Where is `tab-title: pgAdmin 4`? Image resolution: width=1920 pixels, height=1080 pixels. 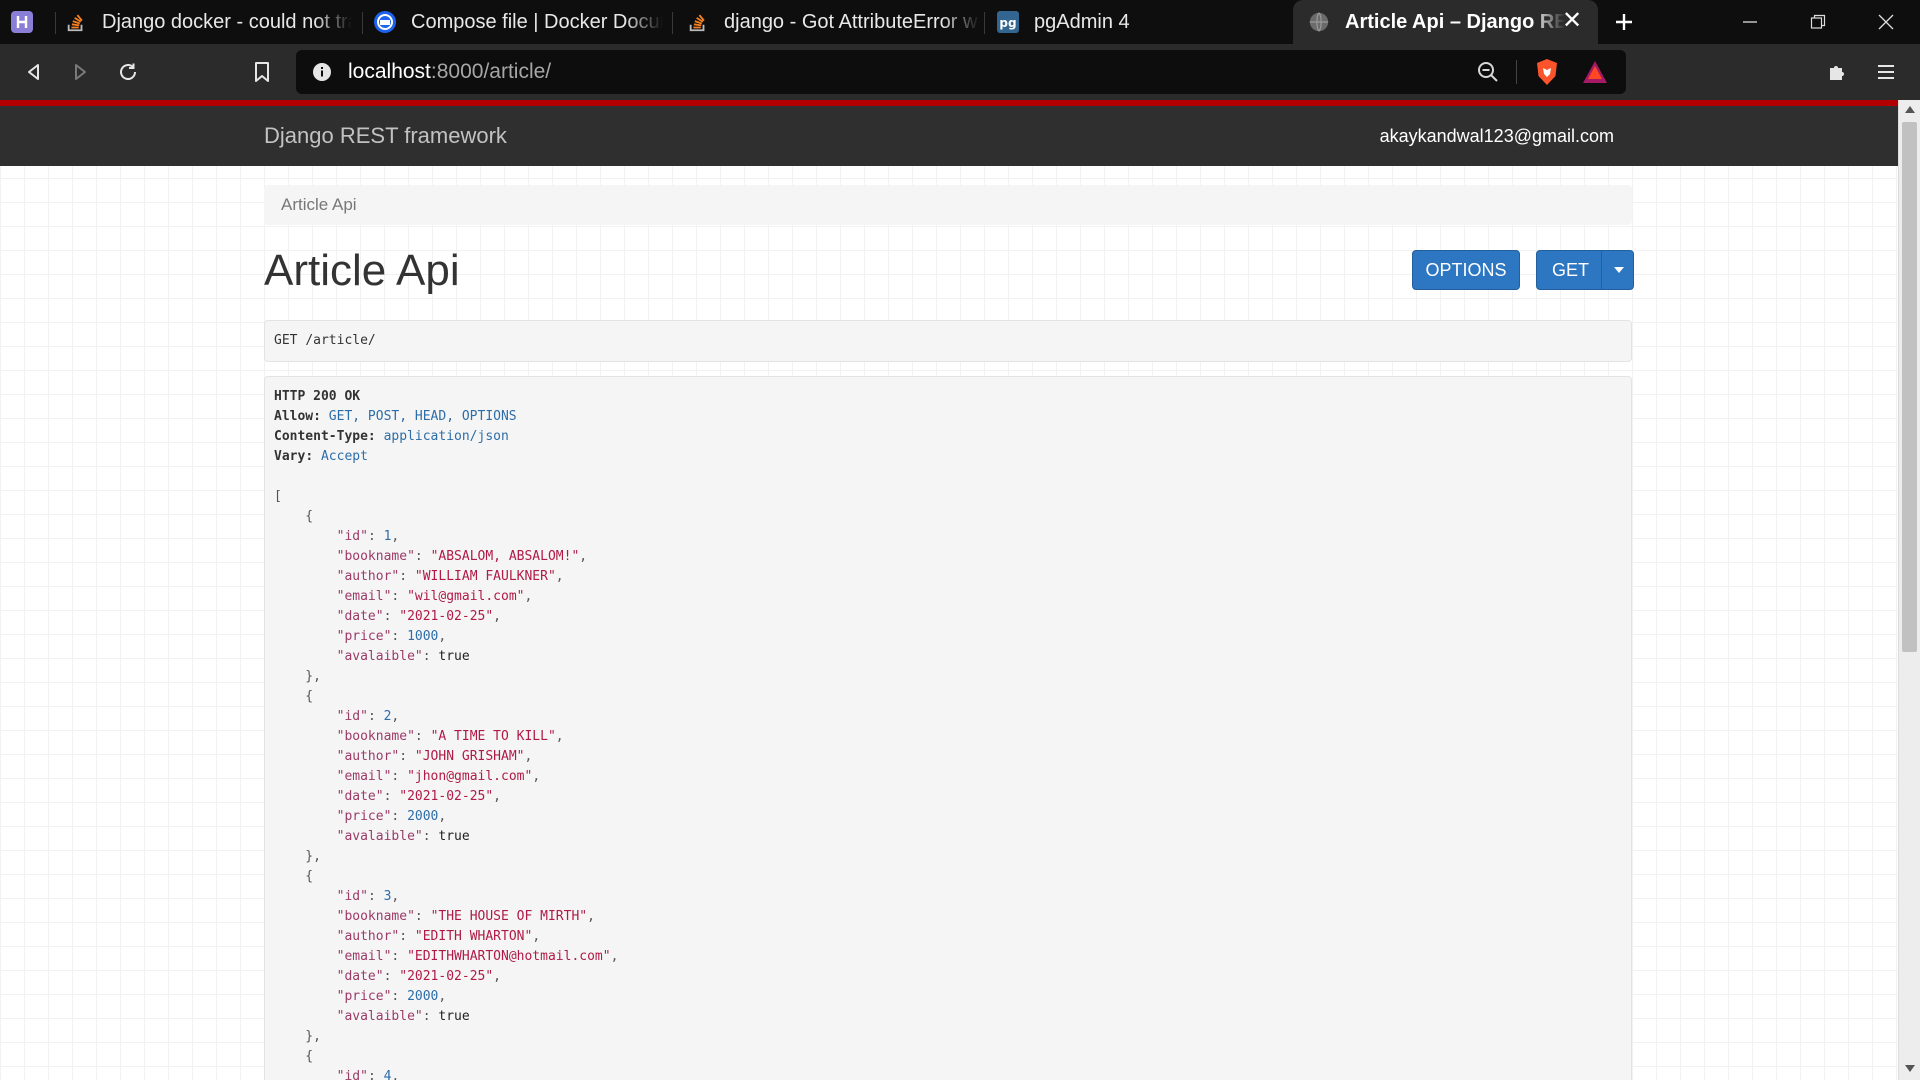 tab-title: pgAdmin 4 is located at coordinates (1082, 21).